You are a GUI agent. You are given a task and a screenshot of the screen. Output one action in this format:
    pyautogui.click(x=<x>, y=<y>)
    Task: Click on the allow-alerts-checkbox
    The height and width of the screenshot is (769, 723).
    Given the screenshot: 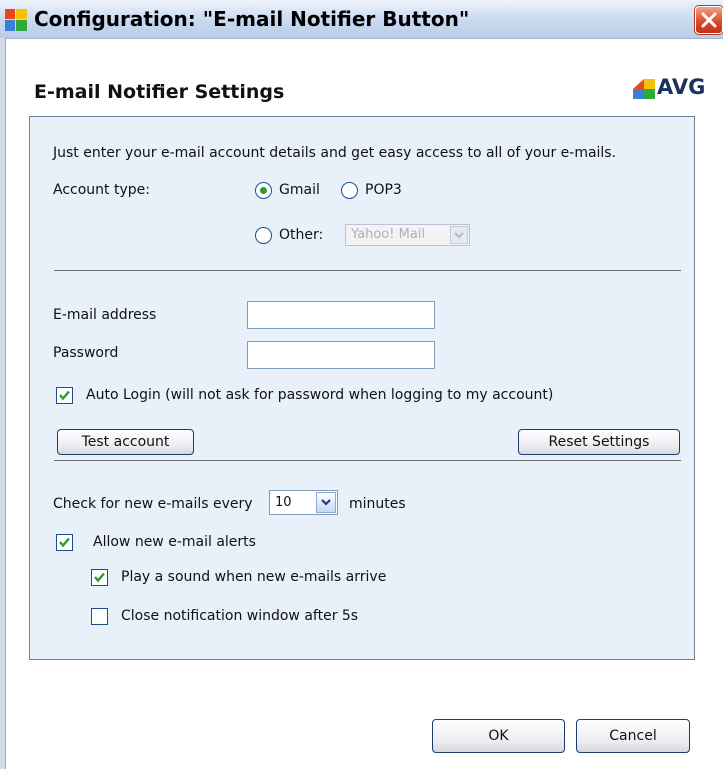 What is the action you would take?
    pyautogui.click(x=64, y=542)
    